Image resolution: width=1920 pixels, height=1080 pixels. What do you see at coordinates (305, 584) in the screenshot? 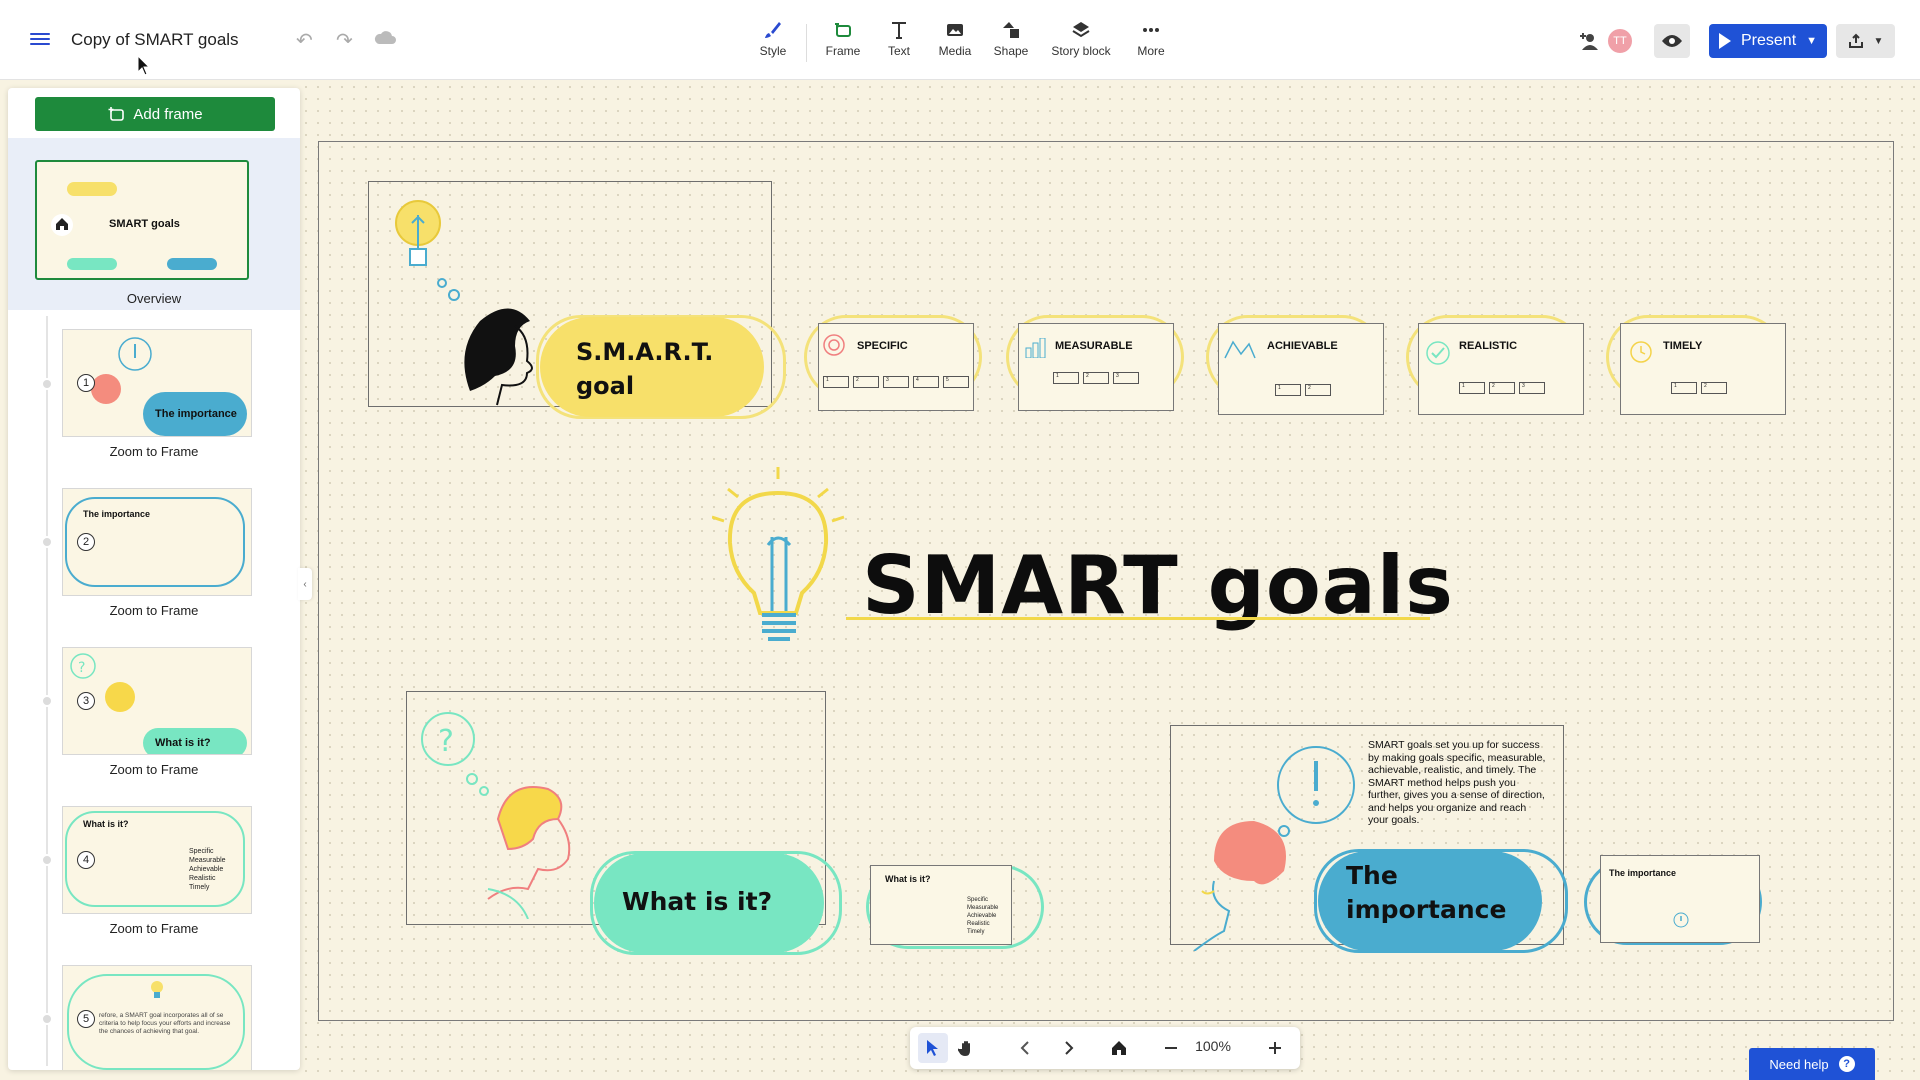
I see `collapse-sidebar-button: ‹` at bounding box center [305, 584].